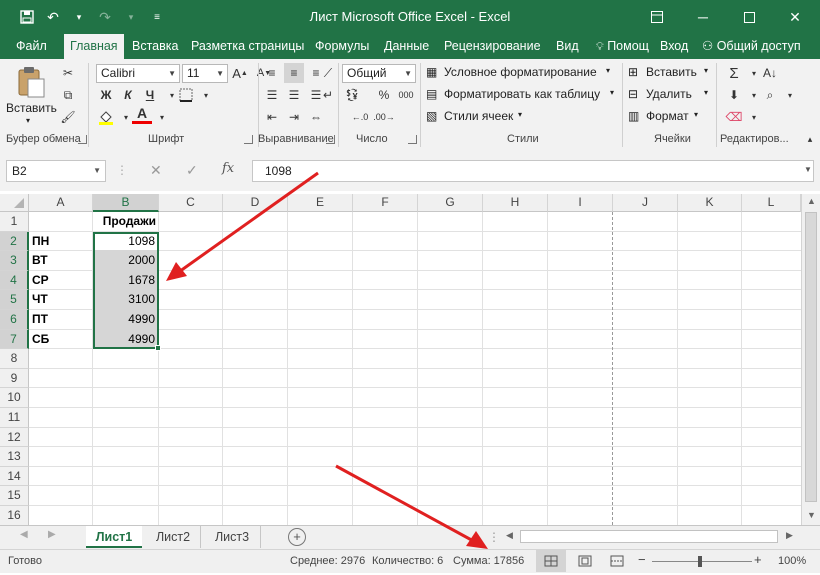 This screenshot has width=820, height=575. What do you see at coordinates (61, 242) in the screenshot?
I see `cell-a2: ПН` at bounding box center [61, 242].